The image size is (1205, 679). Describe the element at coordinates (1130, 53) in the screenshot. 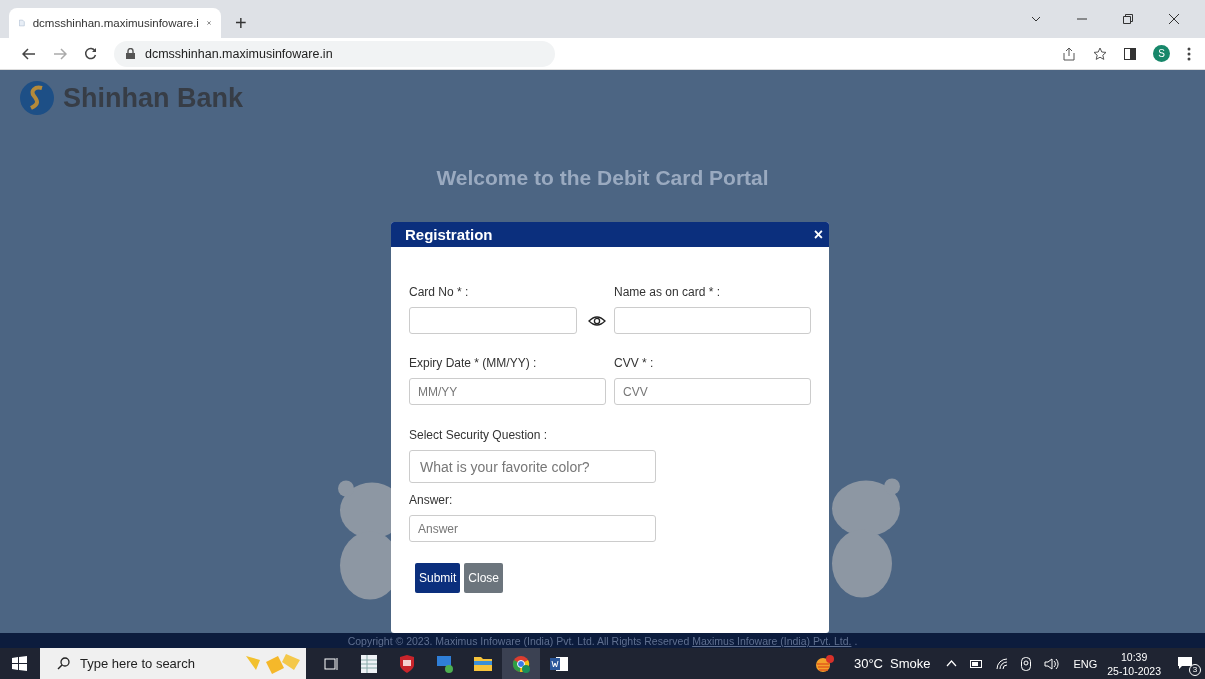

I see `side-panel-icon` at that location.